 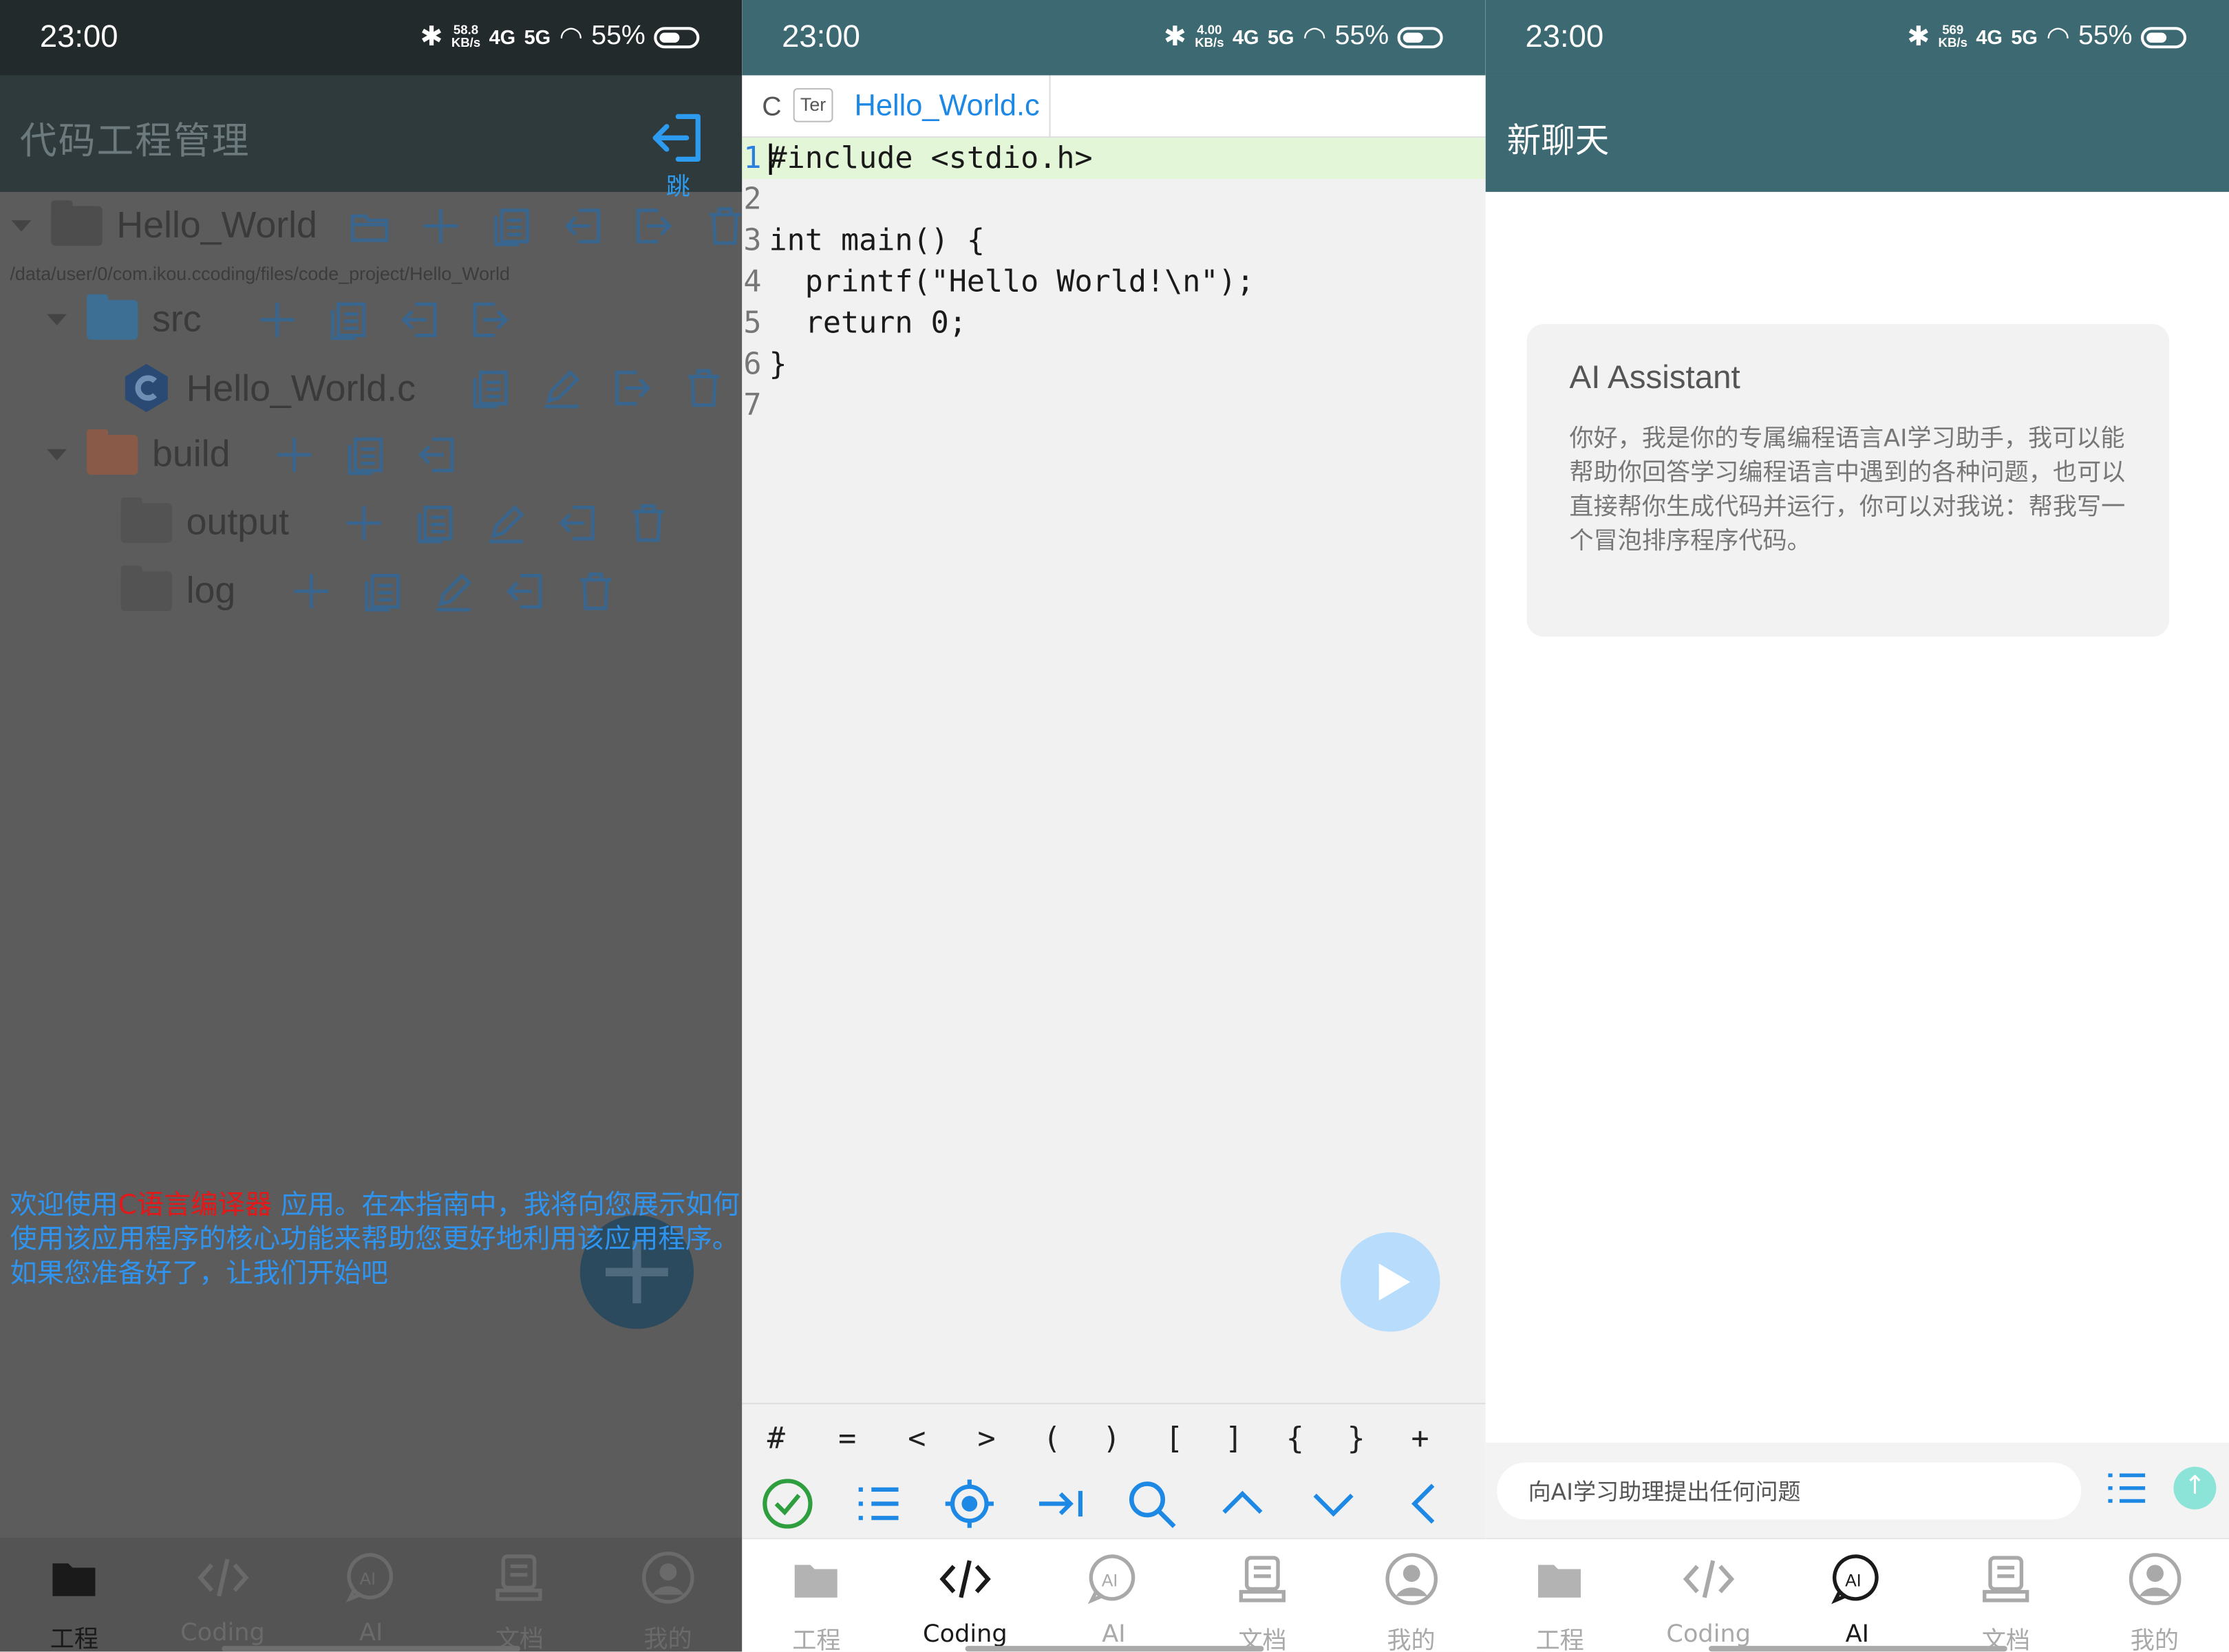 What do you see at coordinates (1174, 1439) in the screenshot?
I see `symbol-key: [` at bounding box center [1174, 1439].